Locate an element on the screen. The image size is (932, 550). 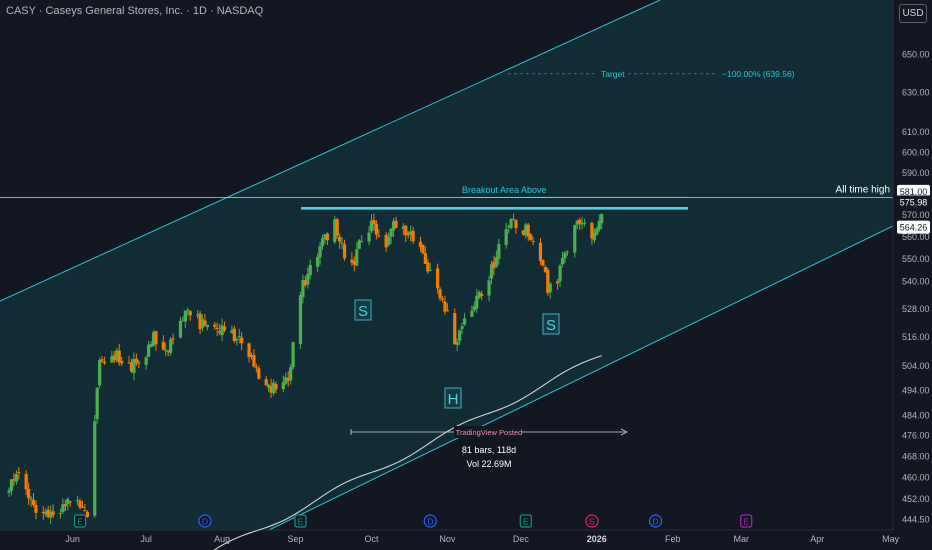
x-tick-label: May is located at coordinates (891, 539).